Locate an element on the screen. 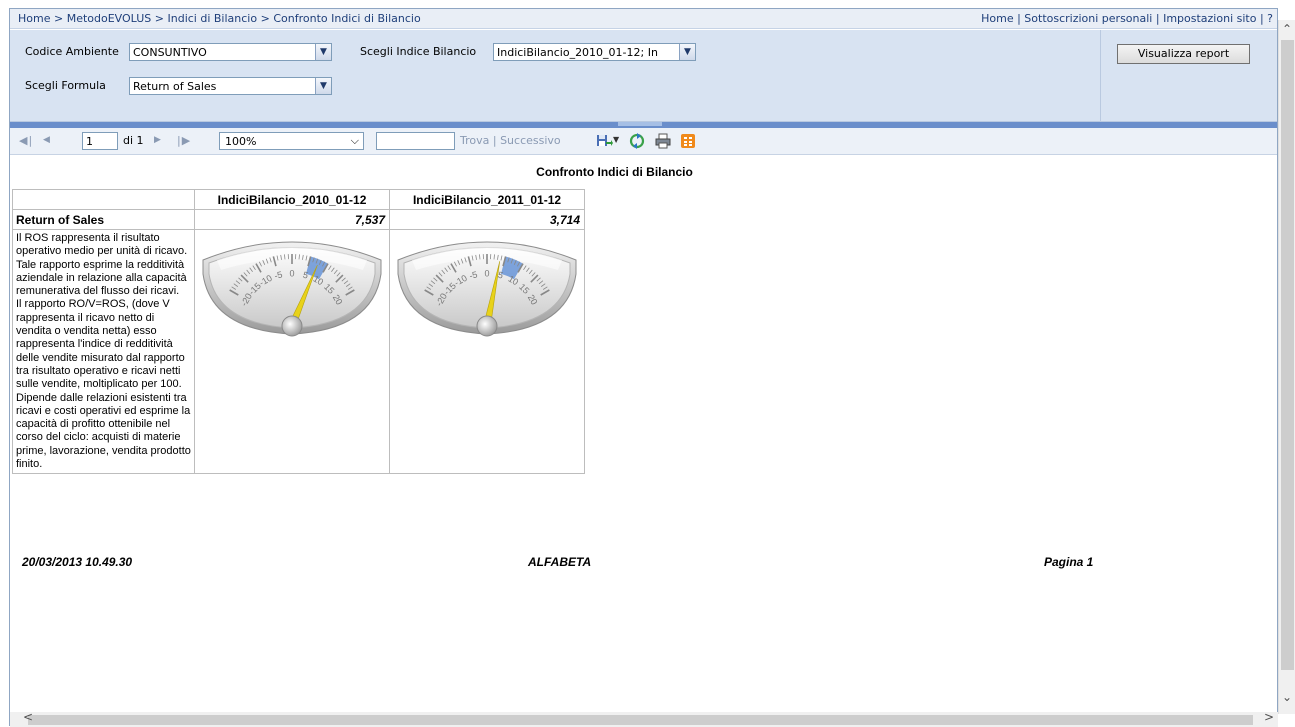 The width and height of the screenshot is (1295, 727). indice-label: Scegli Indice Bilancio is located at coordinates (418, 51).